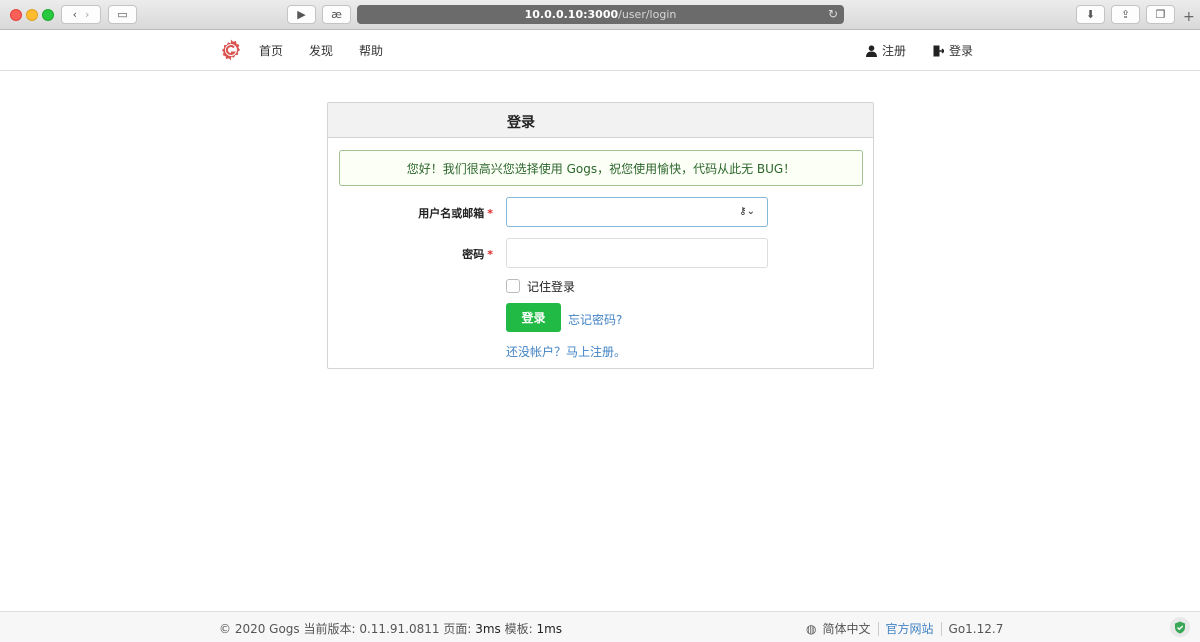  What do you see at coordinates (473, 254) in the screenshot?
I see `password-label-text: 密码` at bounding box center [473, 254].